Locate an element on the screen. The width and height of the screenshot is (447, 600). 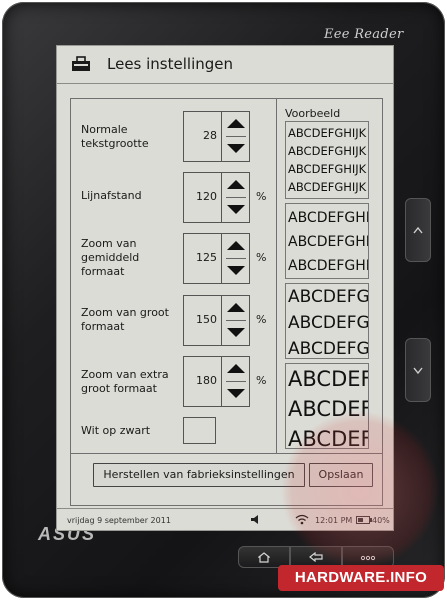
white-on-black-checkbox is located at coordinates (199, 430).